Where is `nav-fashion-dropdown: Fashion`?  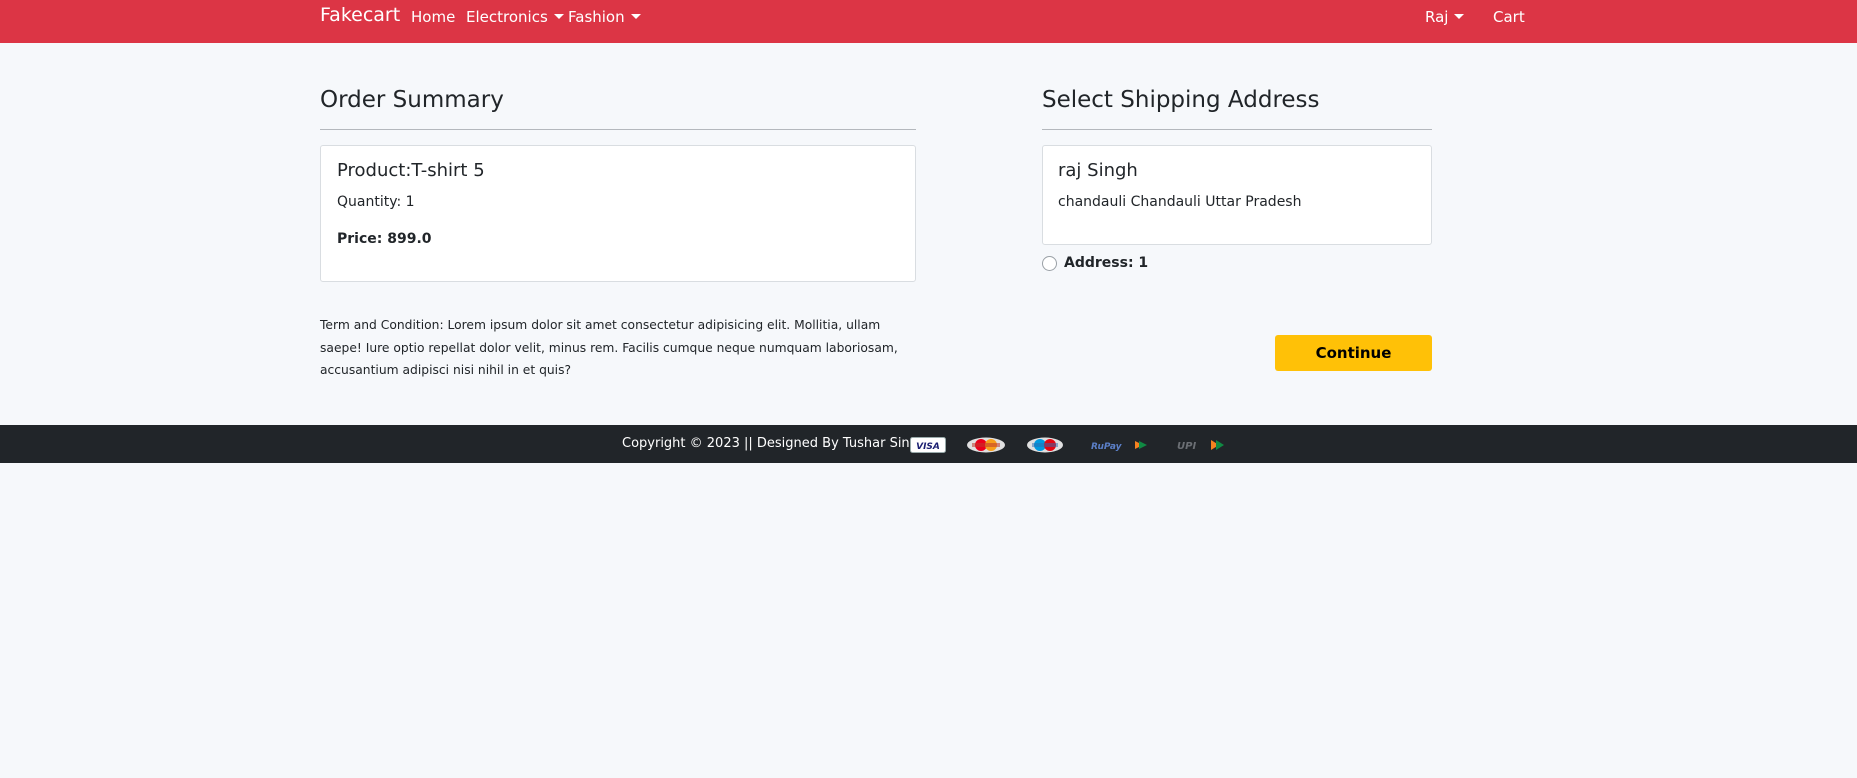
nav-fashion-dropdown: Fashion is located at coordinates (604, 17).